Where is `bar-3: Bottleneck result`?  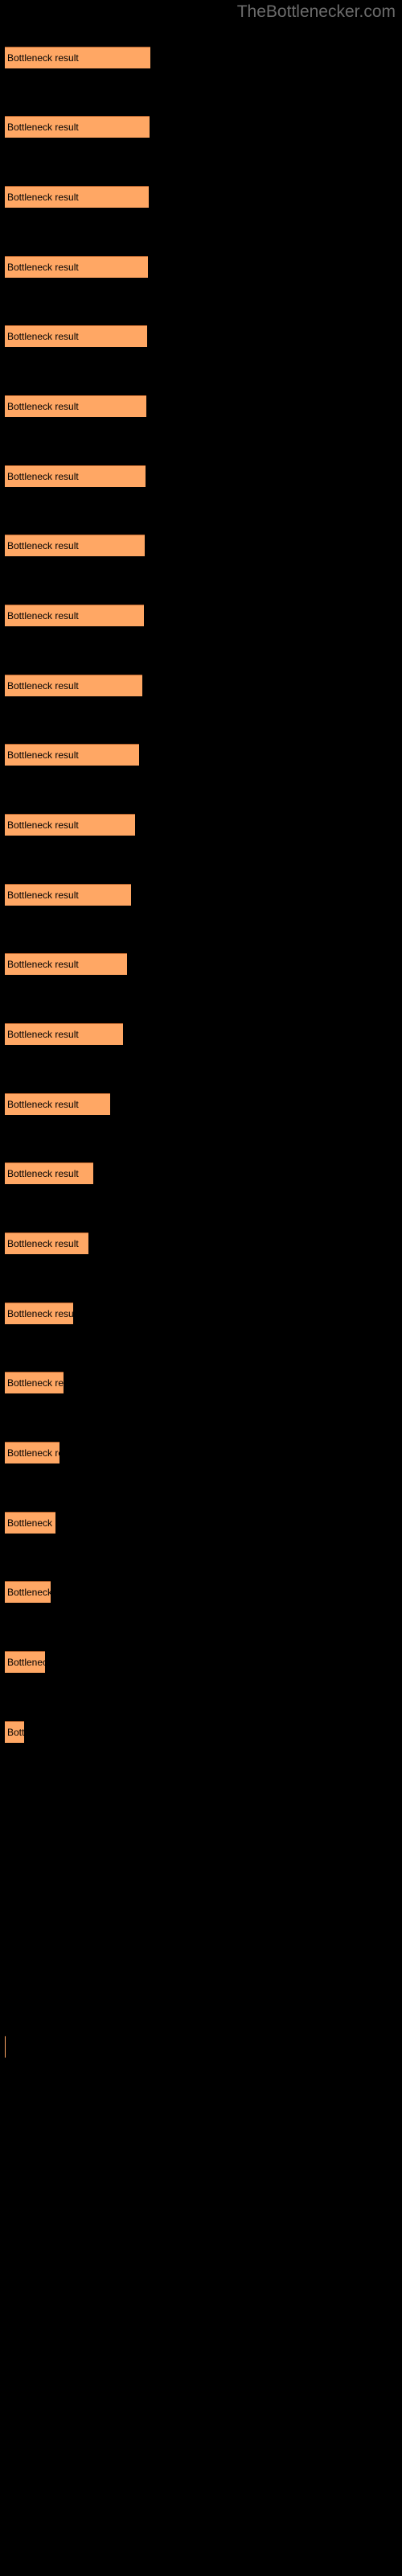
bar-3: Bottleneck result is located at coordinates (77, 197).